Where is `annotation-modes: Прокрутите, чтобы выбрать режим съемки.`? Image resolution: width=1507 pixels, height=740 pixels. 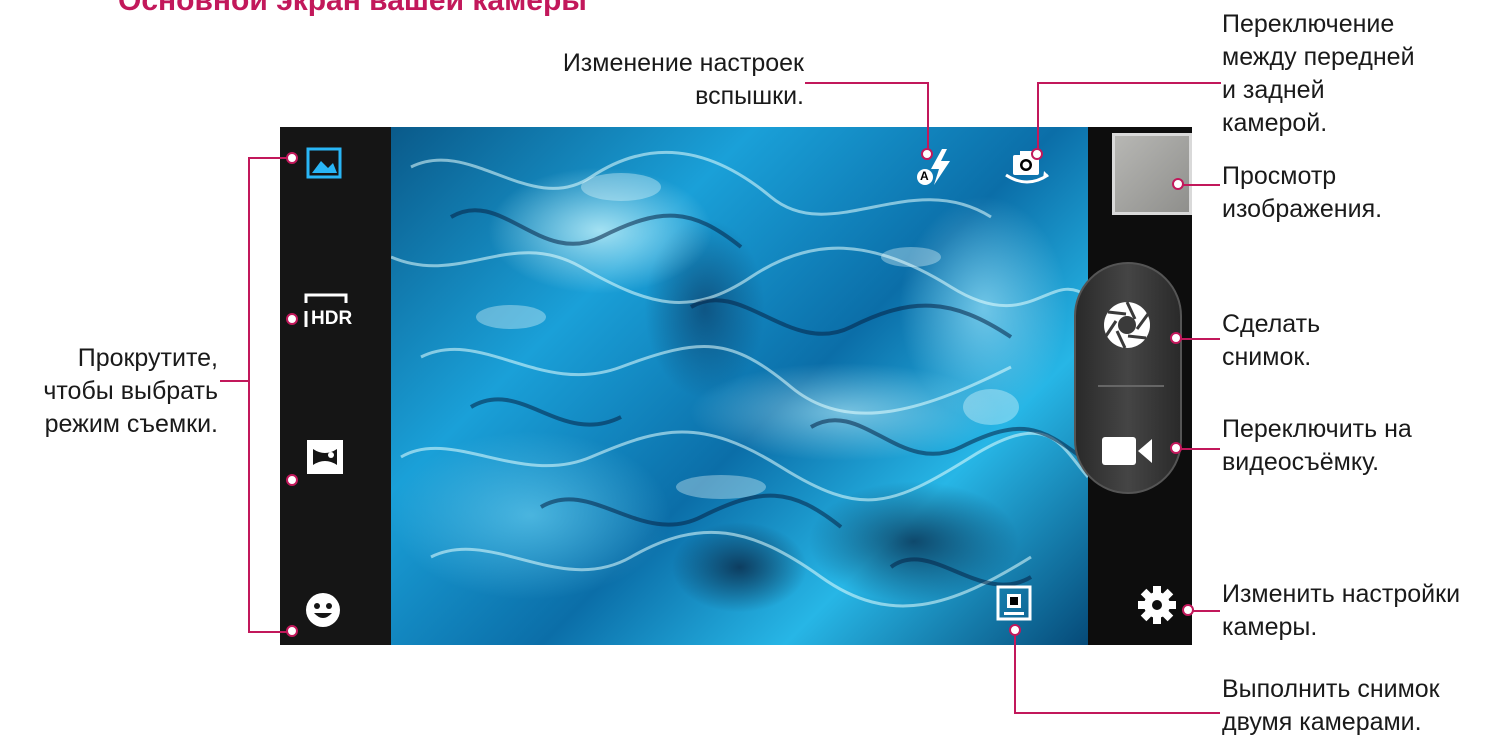 annotation-modes: Прокрутите, чтобы выбрать режим съемки. is located at coordinates (130, 391).